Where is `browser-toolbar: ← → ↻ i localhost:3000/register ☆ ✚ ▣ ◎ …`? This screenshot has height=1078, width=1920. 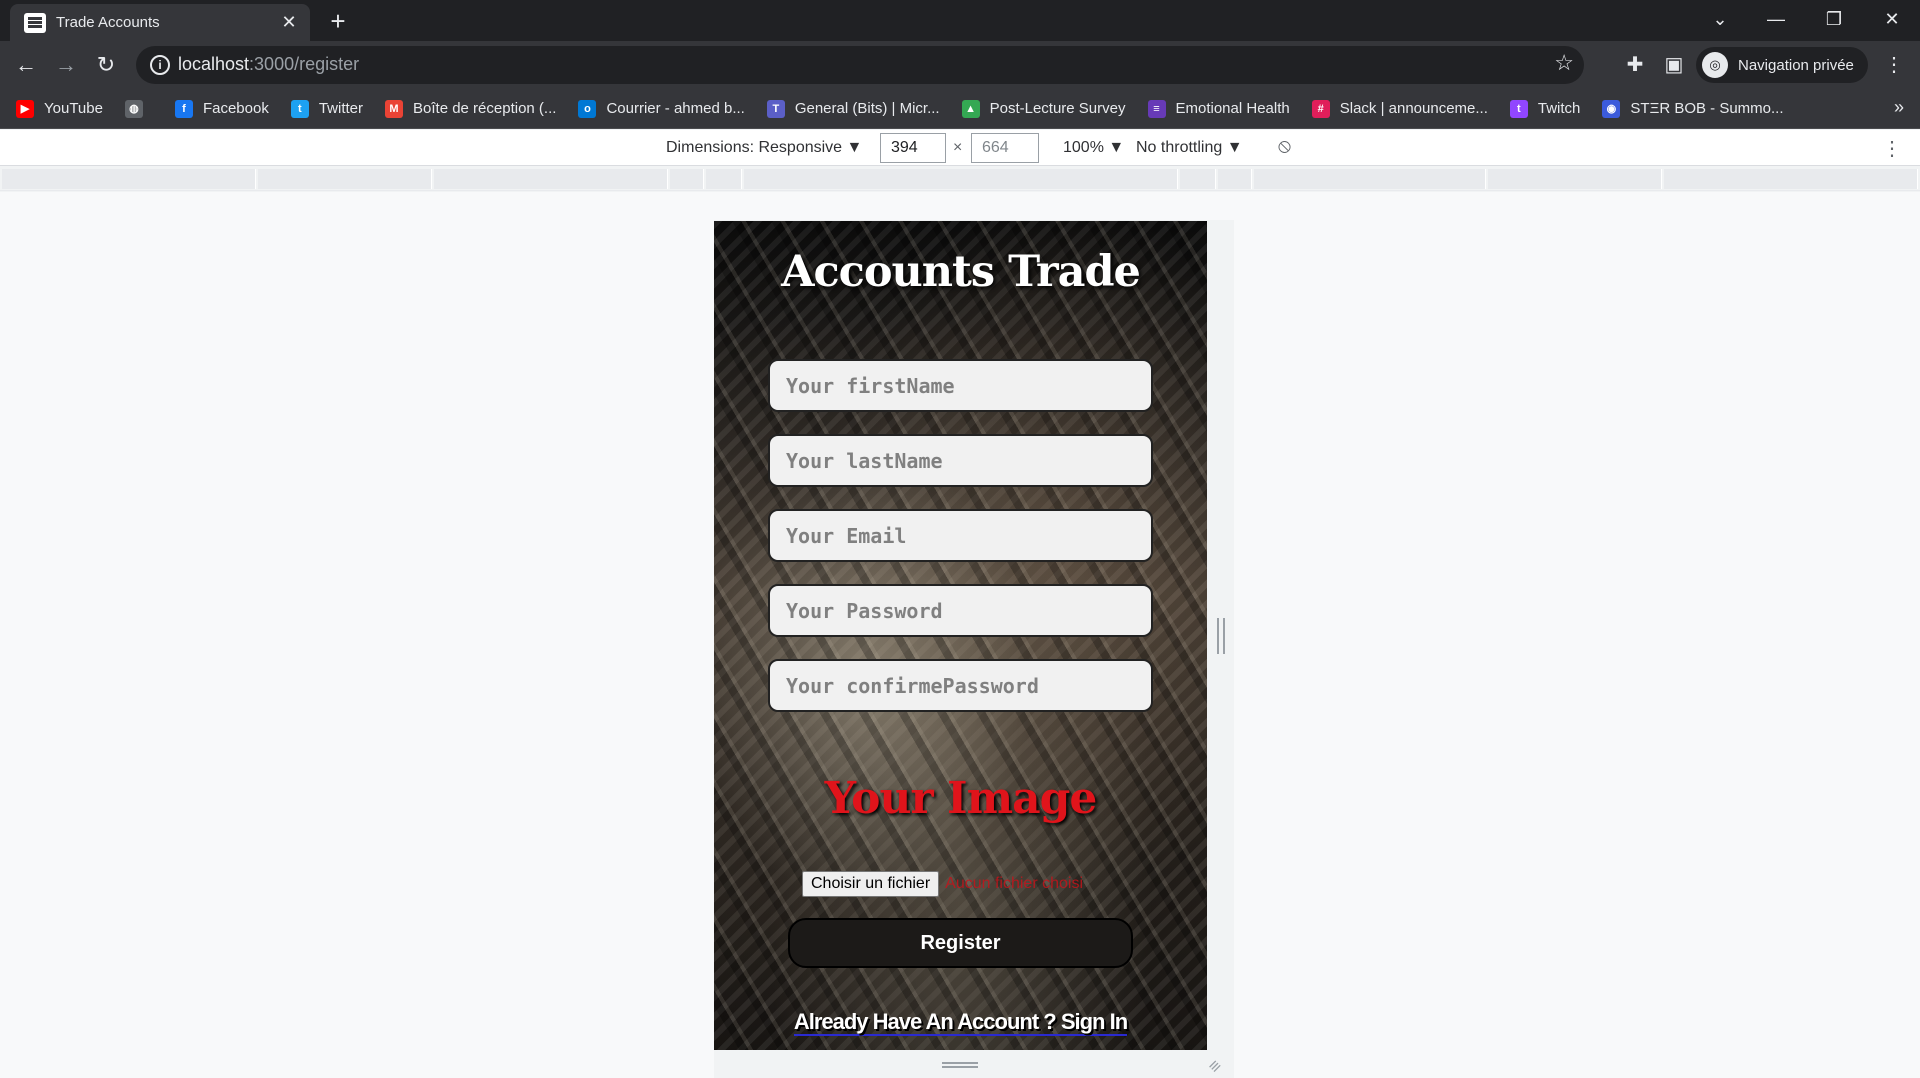 browser-toolbar: ← → ↻ i localhost:3000/register ☆ ✚ ▣ ◎ … is located at coordinates (960, 65).